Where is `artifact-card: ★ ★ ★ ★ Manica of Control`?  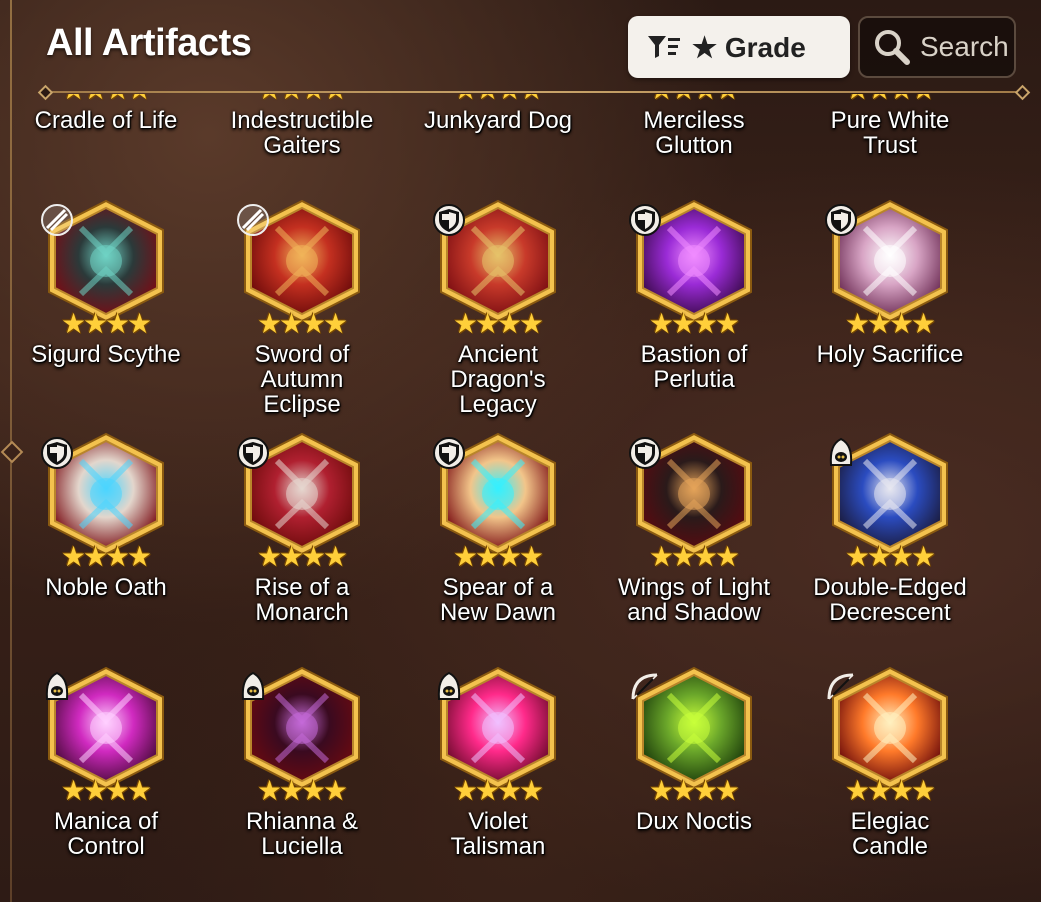 artifact-card: ★ ★ ★ ★ Manica of Control is located at coordinates (106, 780).